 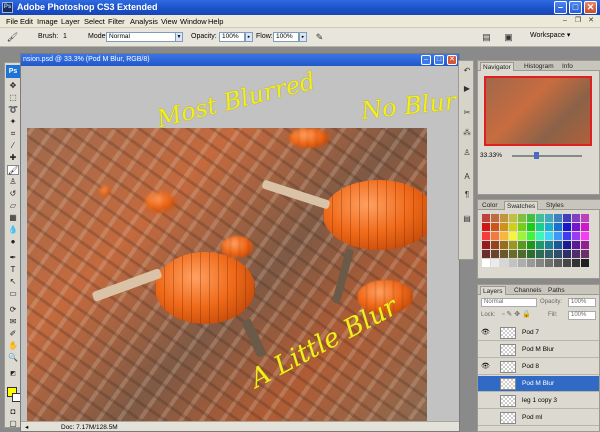 I want to click on marquee-tool-icon: ⬚, so click(x=13, y=98).